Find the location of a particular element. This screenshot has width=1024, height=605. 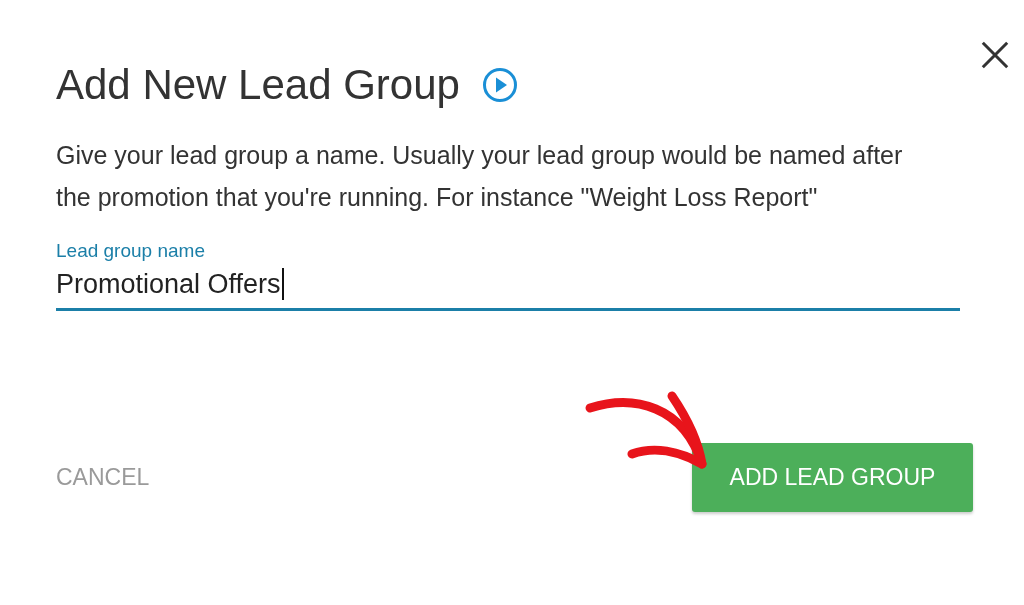

name-field: Lead group name Promotional Offers is located at coordinates (508, 274).